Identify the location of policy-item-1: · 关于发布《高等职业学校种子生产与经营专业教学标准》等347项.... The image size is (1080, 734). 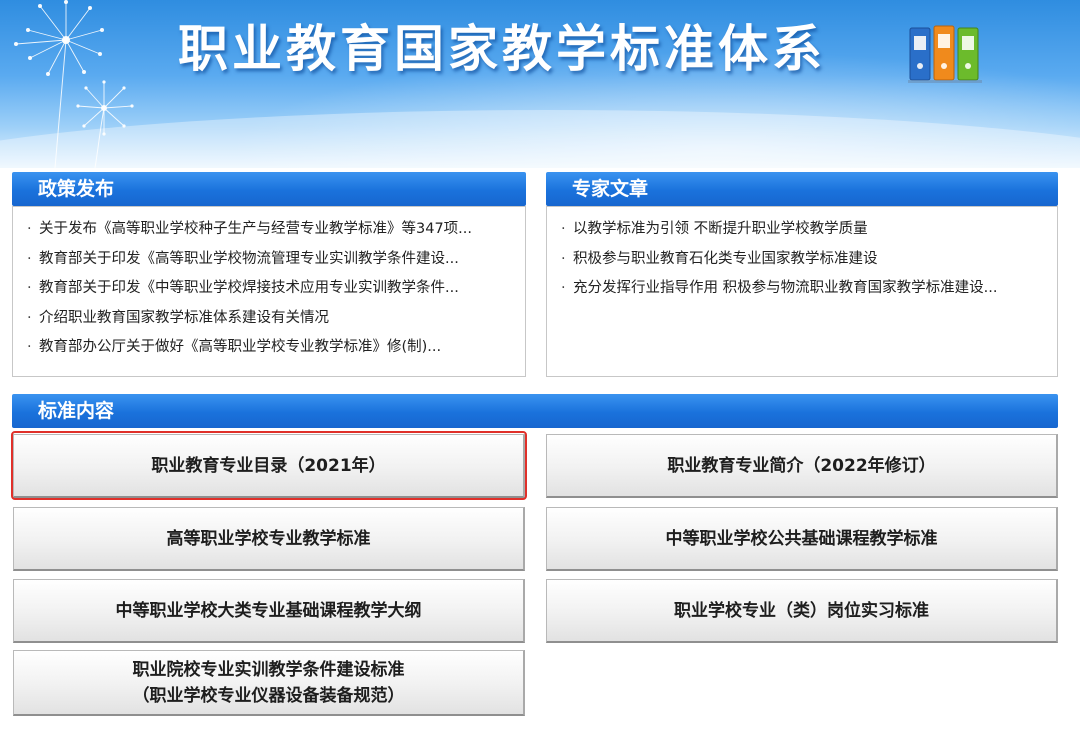
(269, 230).